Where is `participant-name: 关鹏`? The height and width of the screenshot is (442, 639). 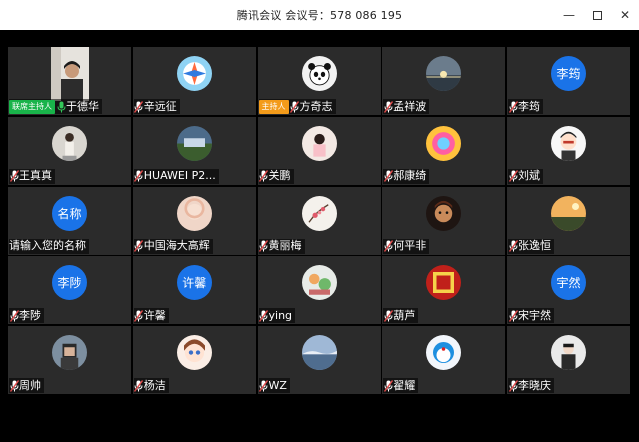 participant-name: 关鹏 is located at coordinates (279, 176).